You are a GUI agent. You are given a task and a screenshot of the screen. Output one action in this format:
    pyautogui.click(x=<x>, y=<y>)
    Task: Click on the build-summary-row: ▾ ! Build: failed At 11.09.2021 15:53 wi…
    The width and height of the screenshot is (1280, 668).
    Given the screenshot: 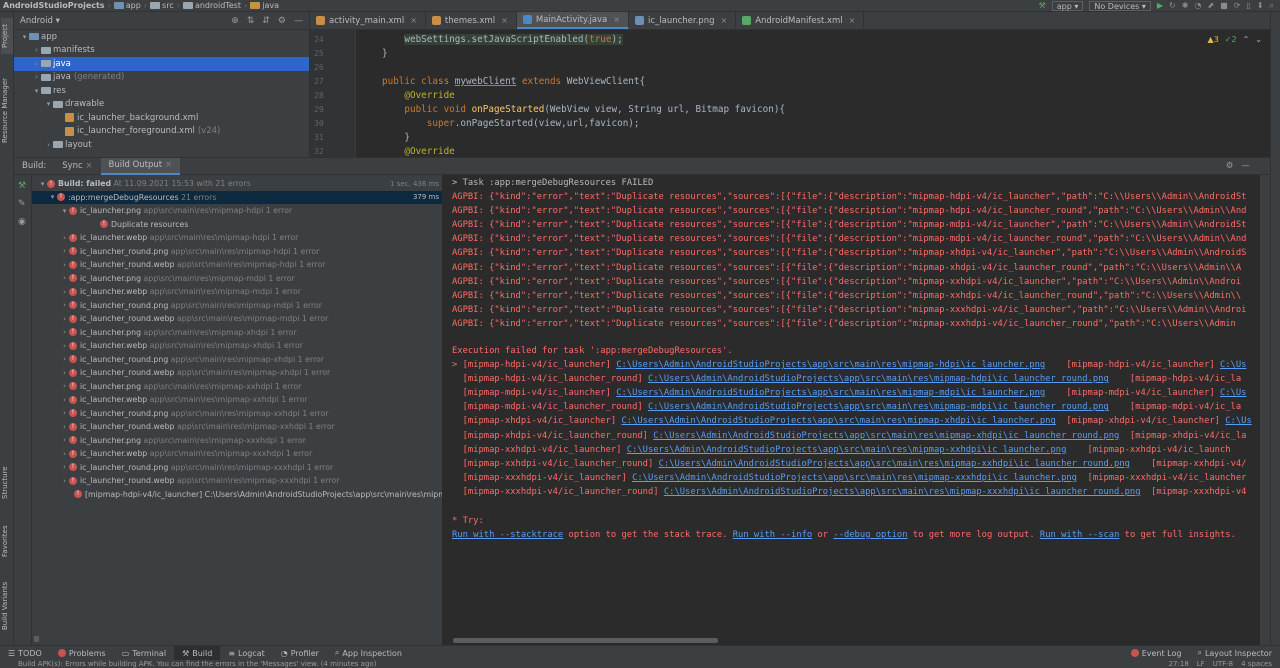 What is the action you would take?
    pyautogui.click(x=237, y=184)
    